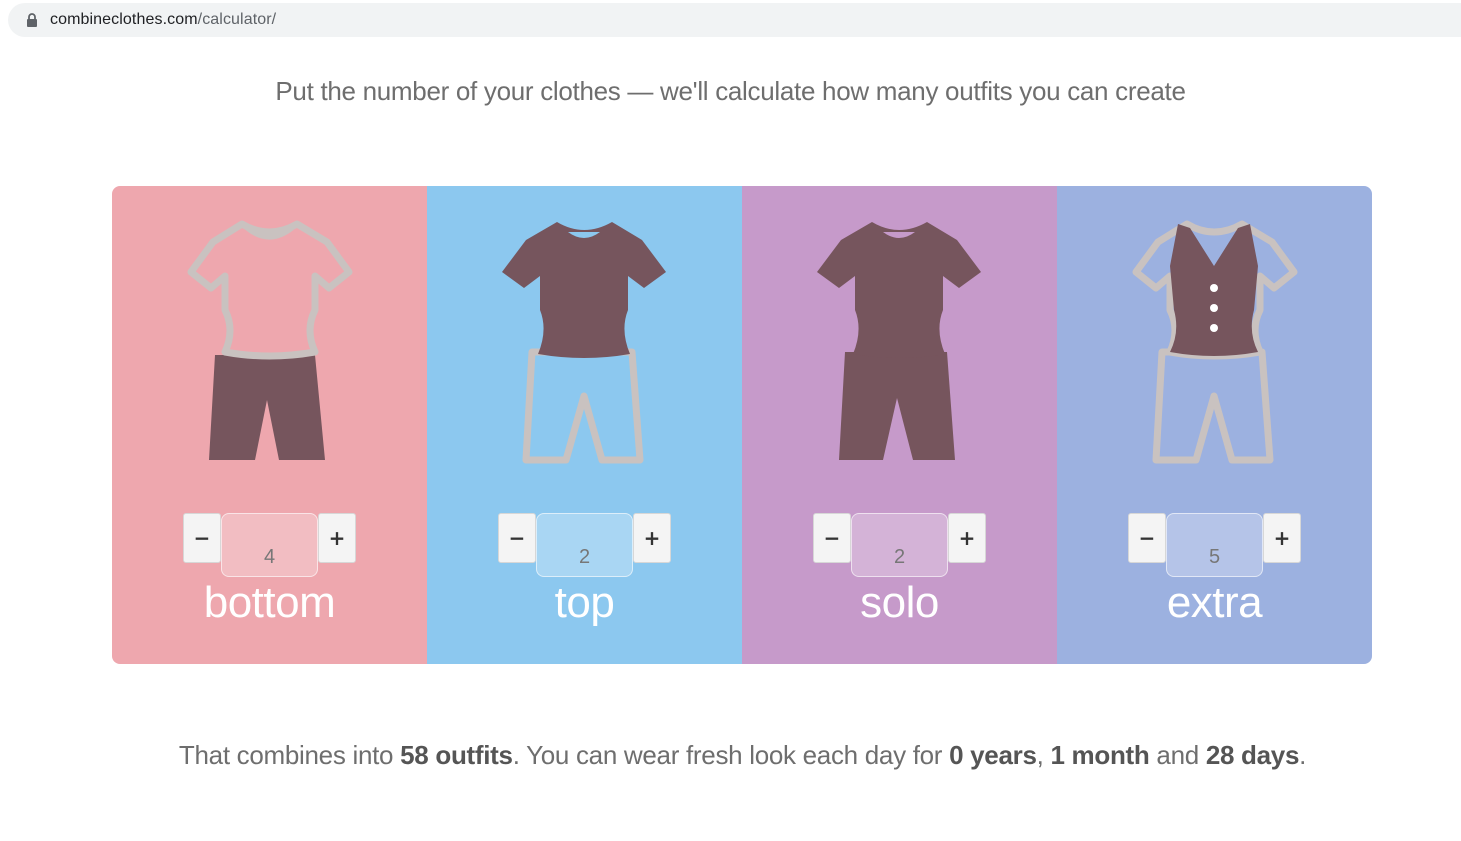 This screenshot has height=841, width=1461. Describe the element at coordinates (993, 755) in the screenshot. I see `result-years: 0 years` at that location.